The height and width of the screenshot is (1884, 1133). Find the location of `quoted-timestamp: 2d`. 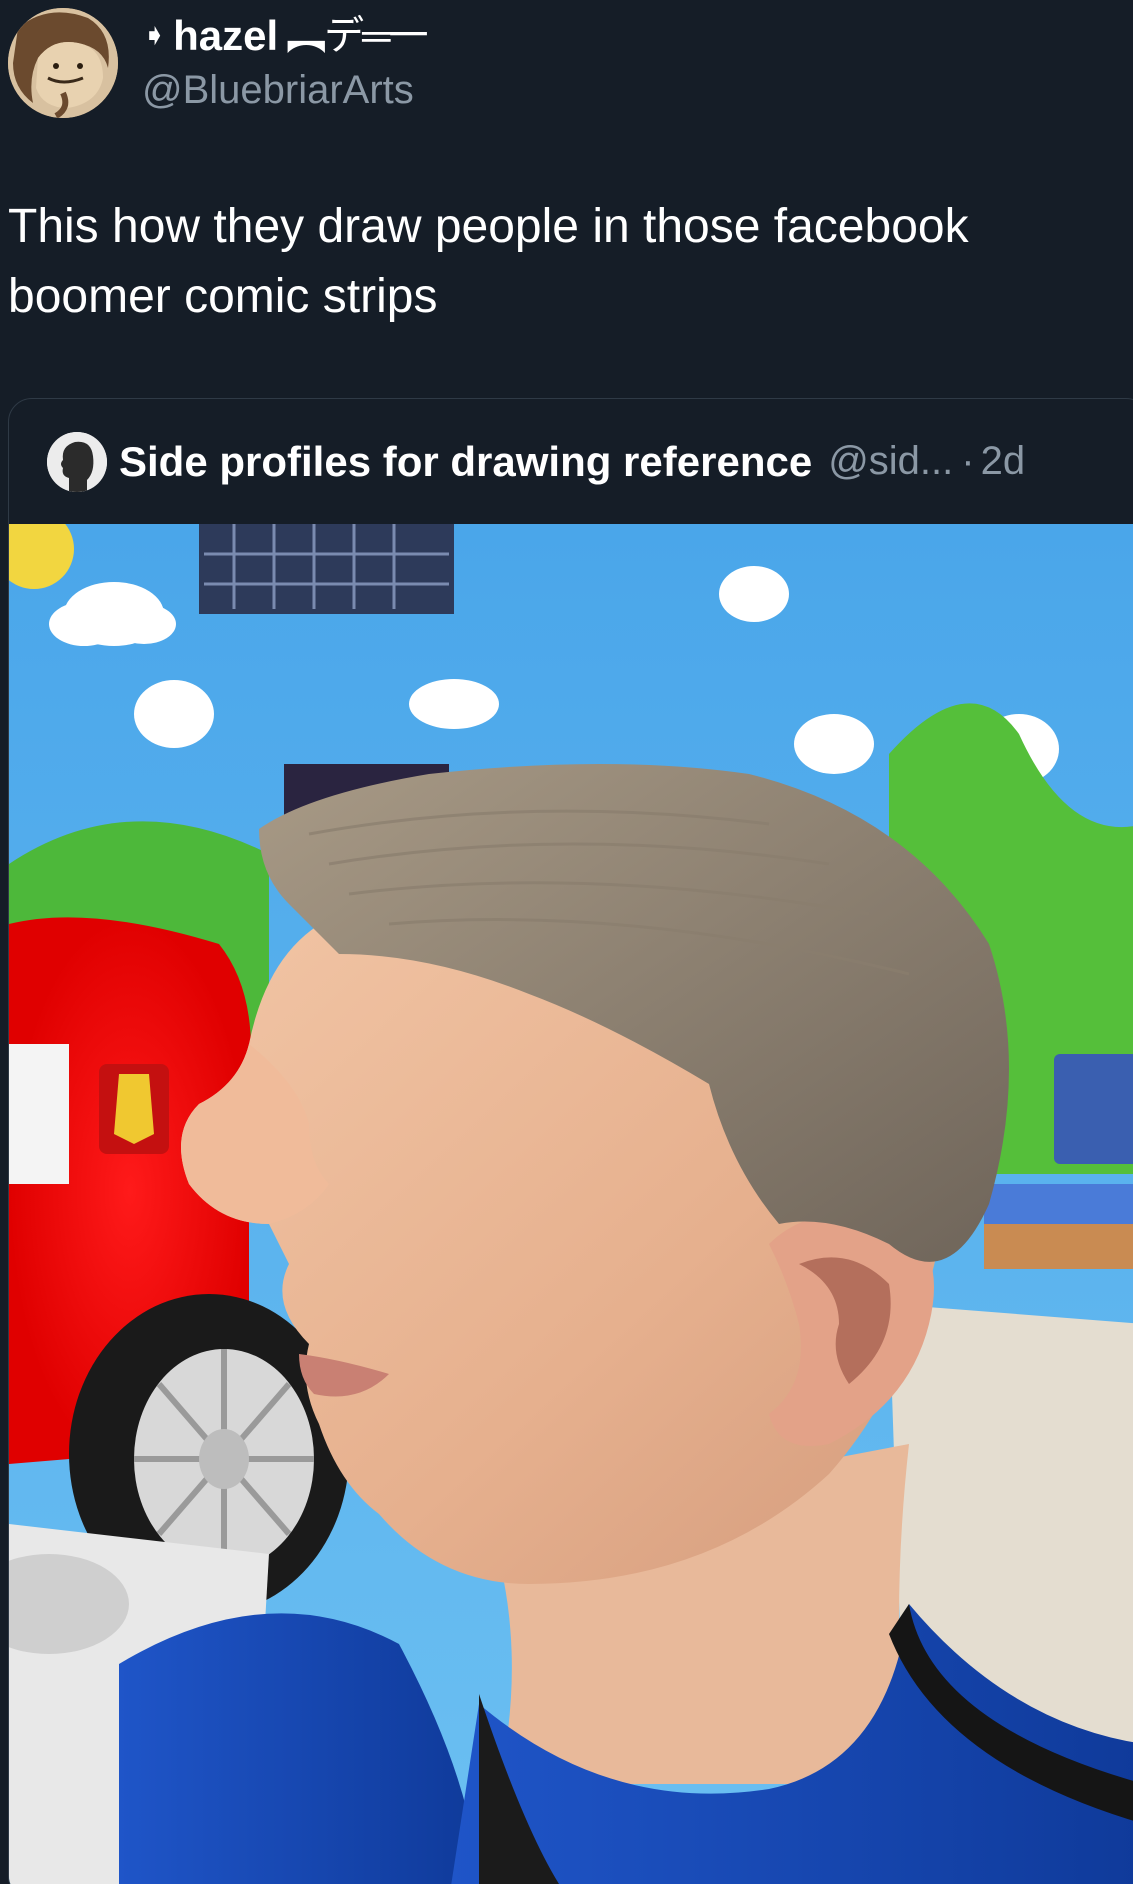

quoted-timestamp: 2d is located at coordinates (1003, 461).